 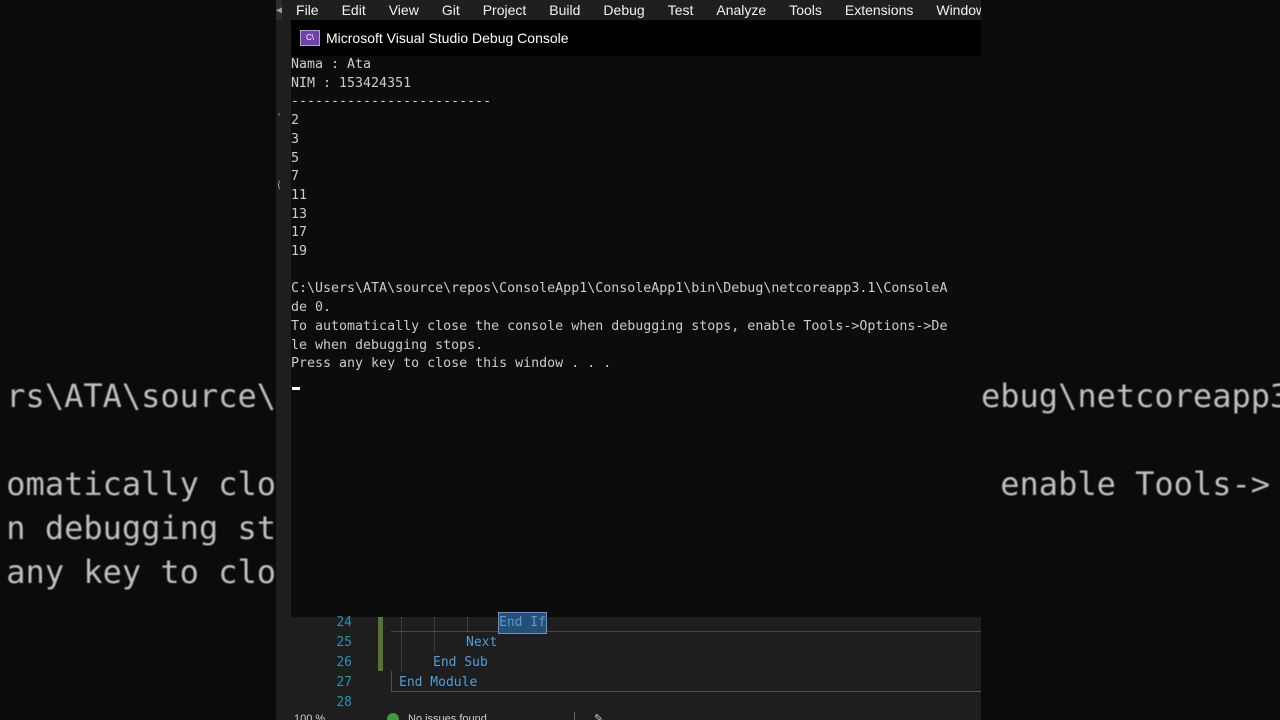 What do you see at coordinates (295, 177) in the screenshot?
I see `output-line-prime: 7` at bounding box center [295, 177].